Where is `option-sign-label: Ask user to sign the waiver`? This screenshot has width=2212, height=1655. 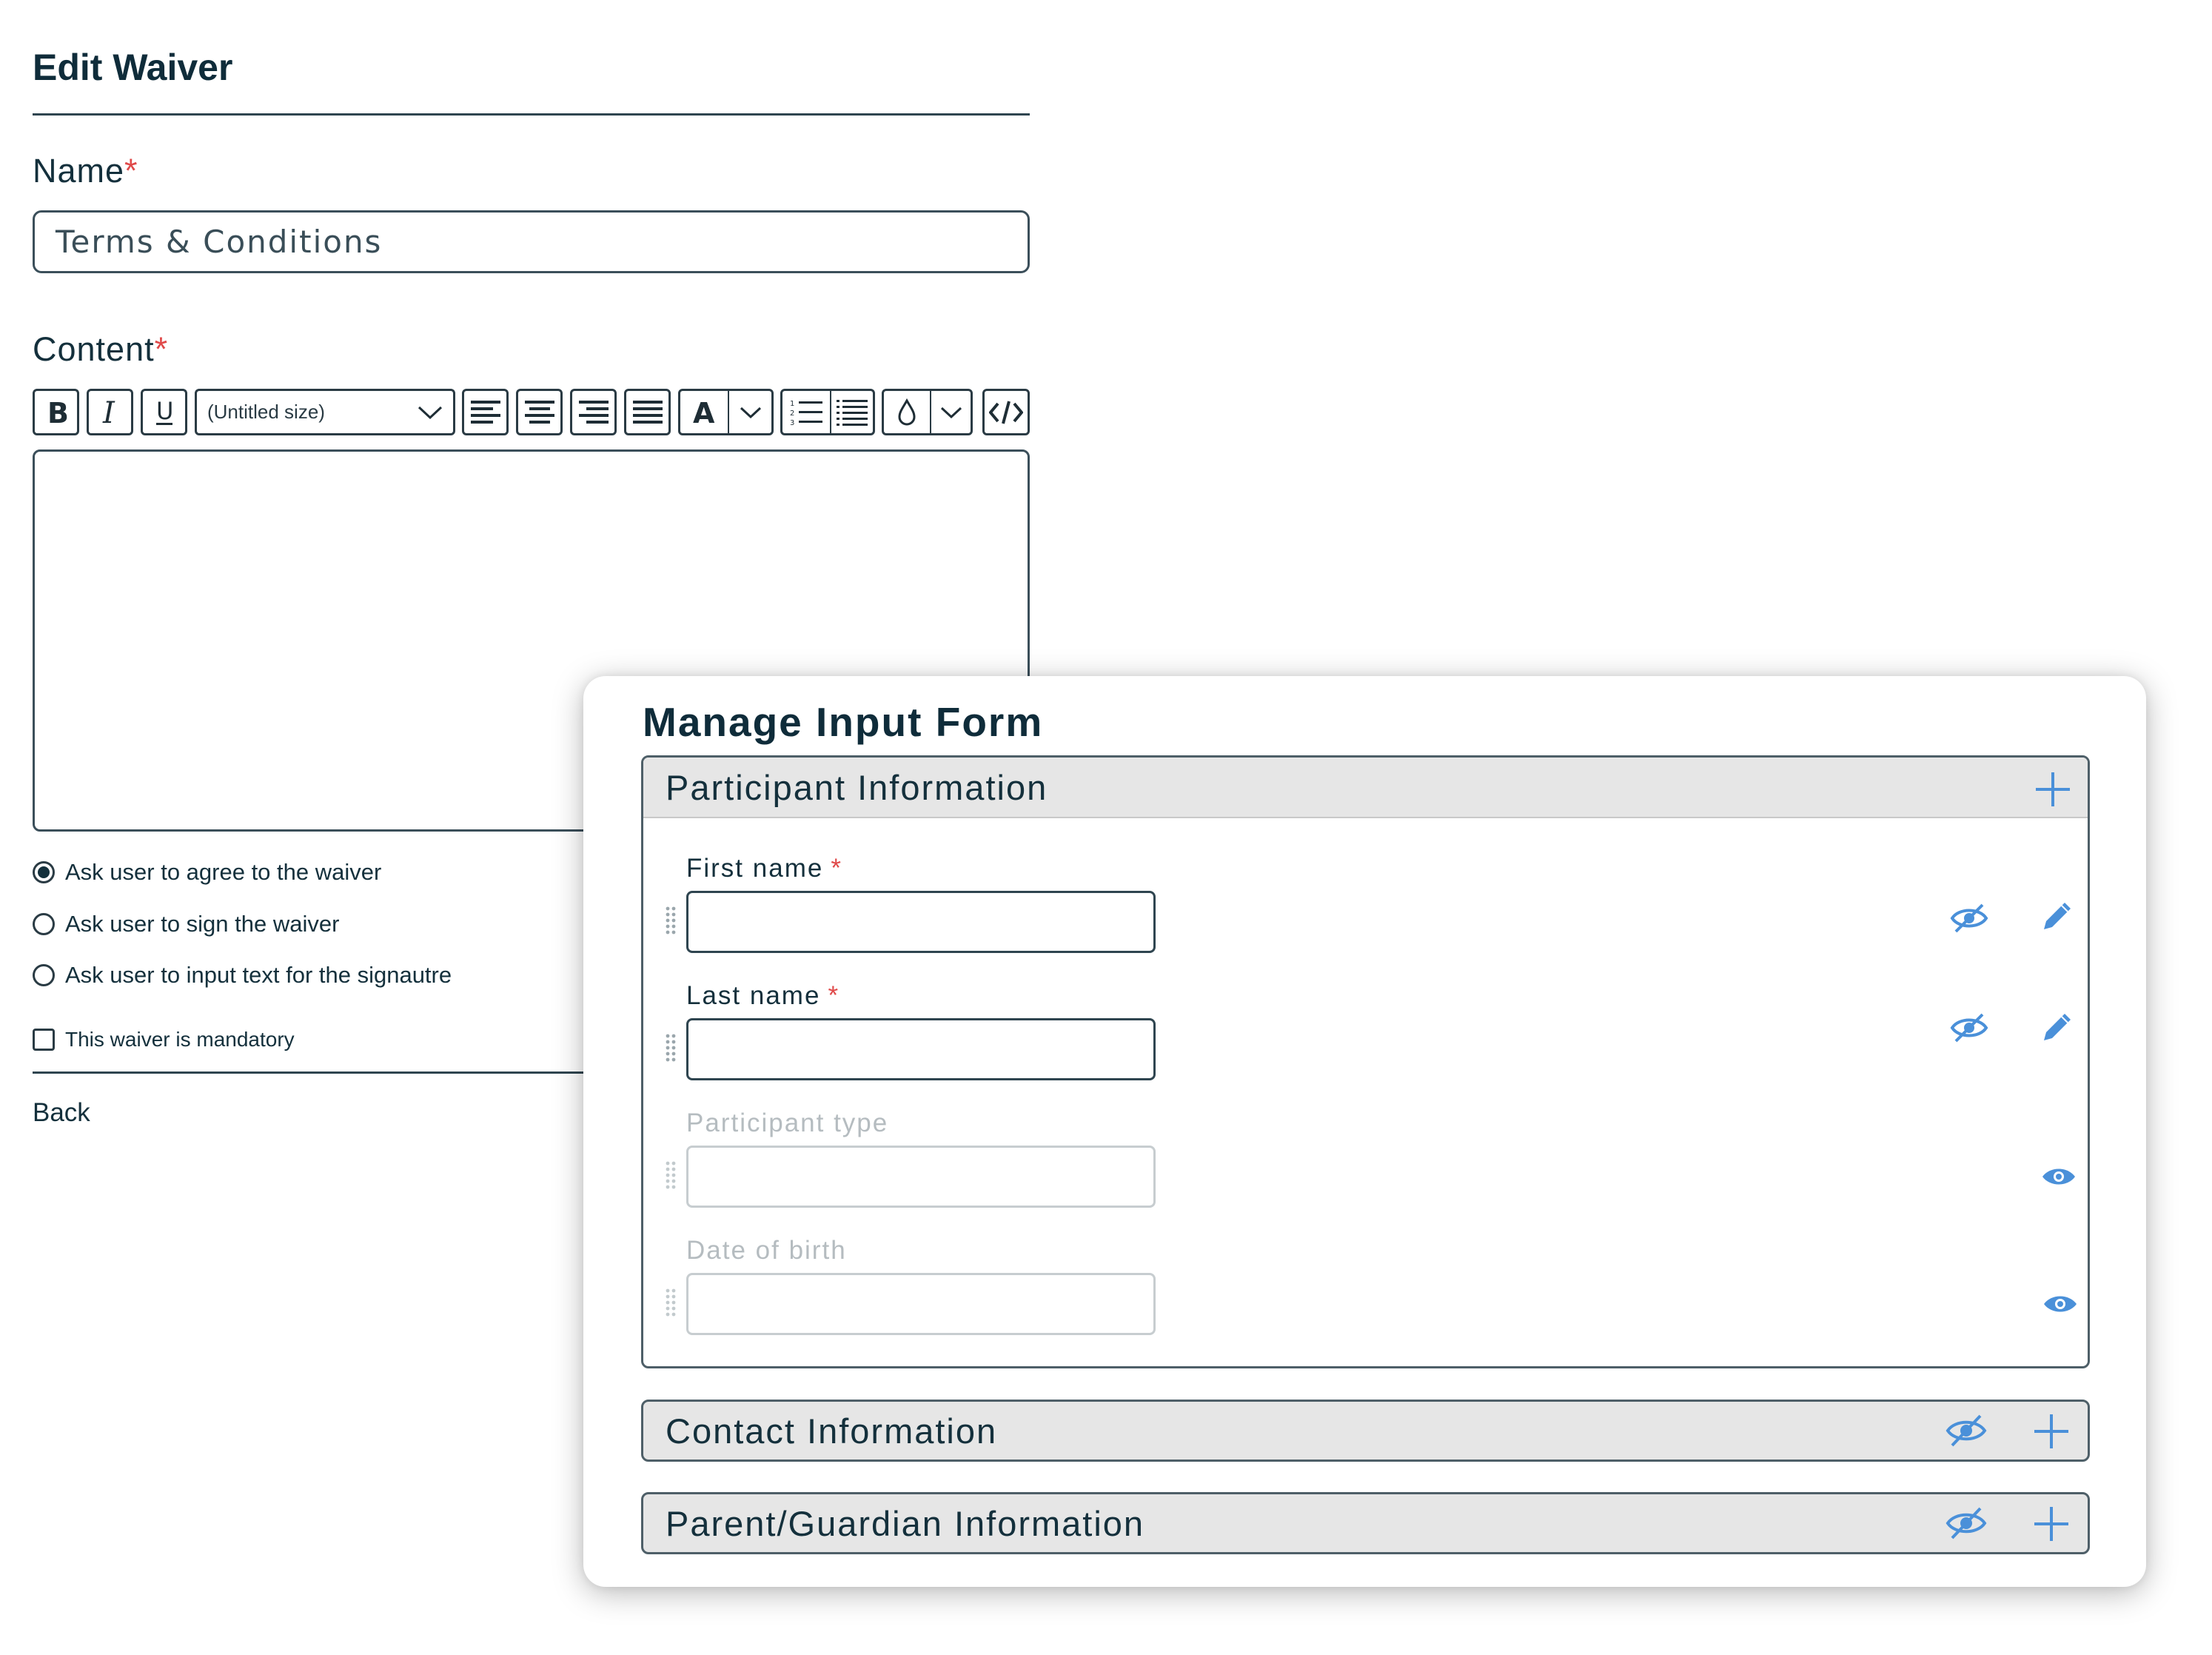 option-sign-label: Ask user to sign the waiver is located at coordinates (202, 924).